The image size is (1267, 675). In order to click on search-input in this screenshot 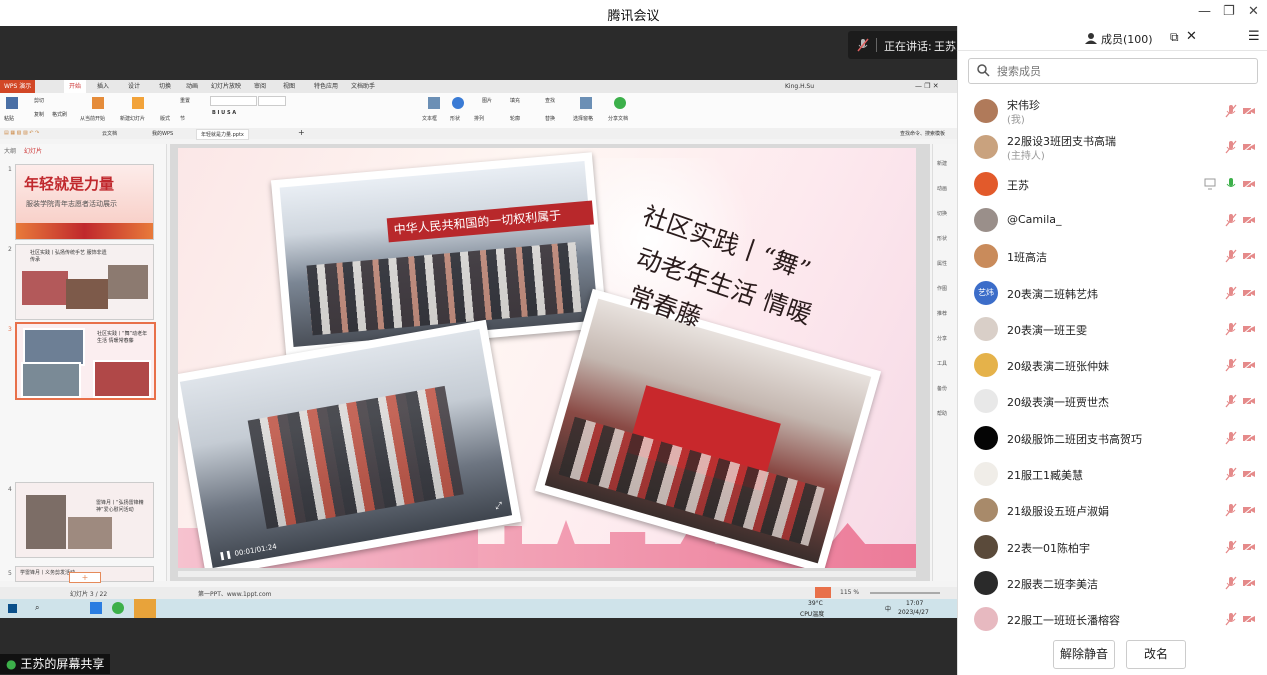, I will do `click(1122, 71)`.